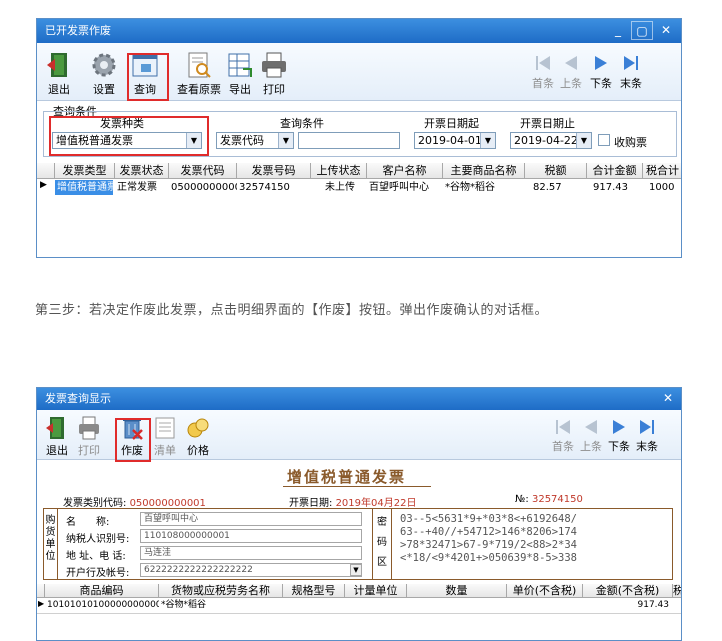 The width and height of the screenshot is (722, 641). Describe the element at coordinates (484, 171) in the screenshot. I see `col-main-product: 主要商品名称` at that location.